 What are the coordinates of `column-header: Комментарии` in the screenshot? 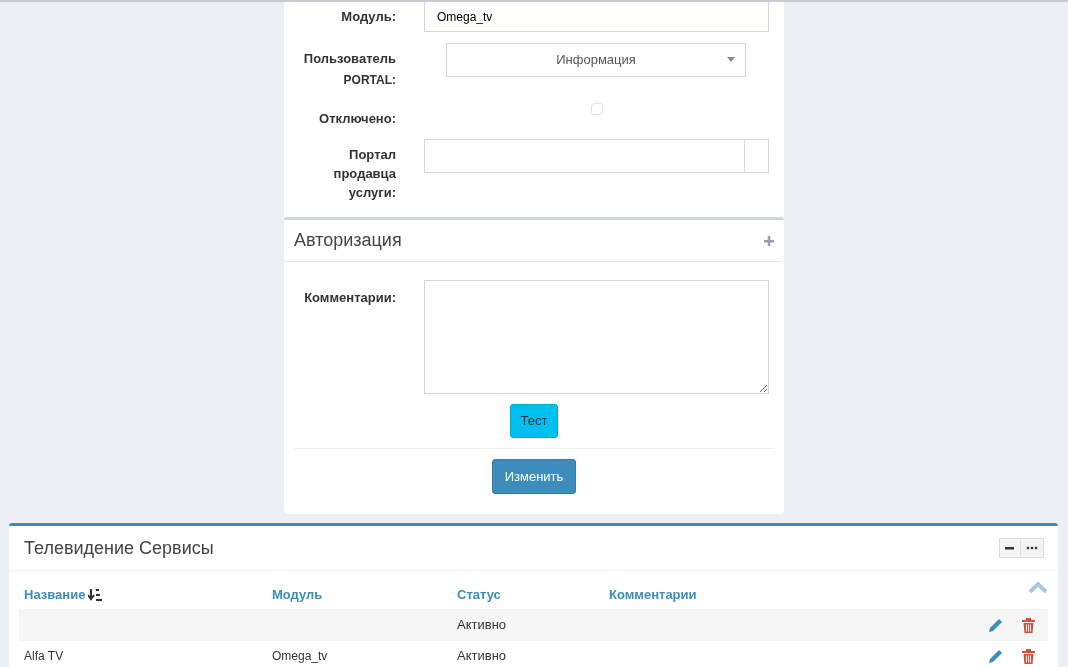 It's located at (653, 595).